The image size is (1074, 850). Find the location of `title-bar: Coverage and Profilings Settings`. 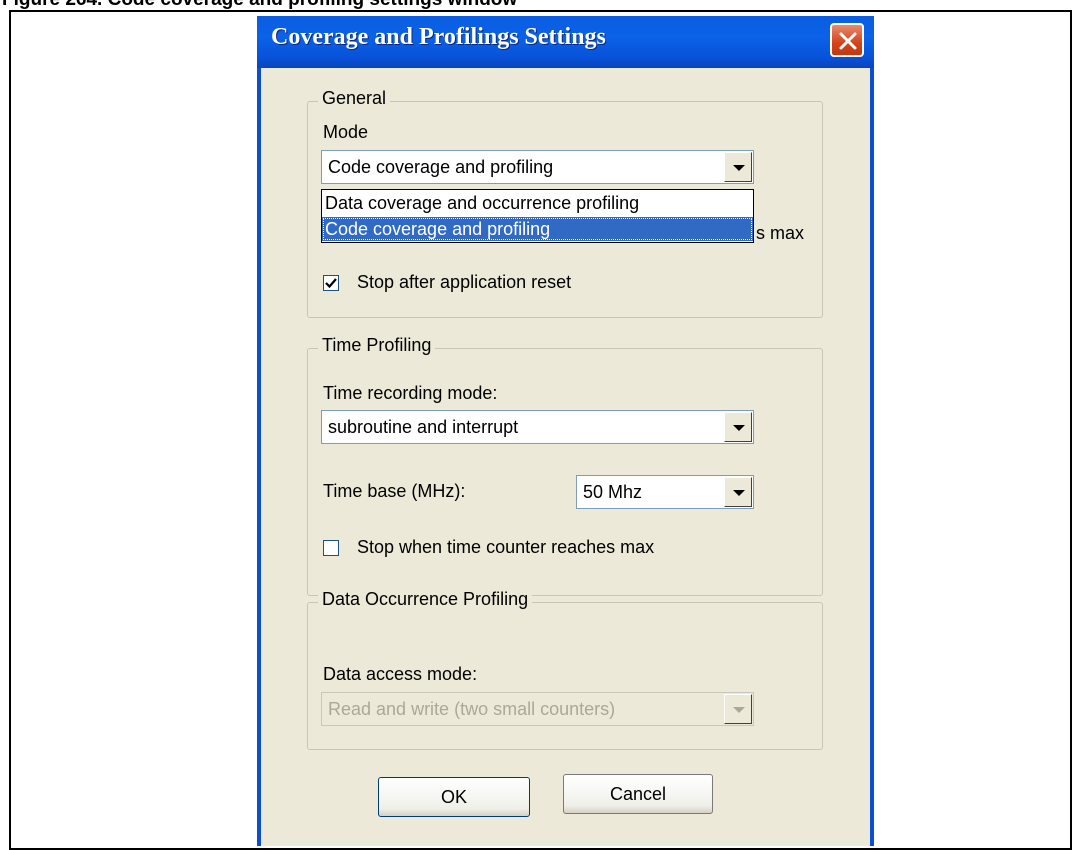

title-bar: Coverage and Profilings Settings is located at coordinates (565, 42).